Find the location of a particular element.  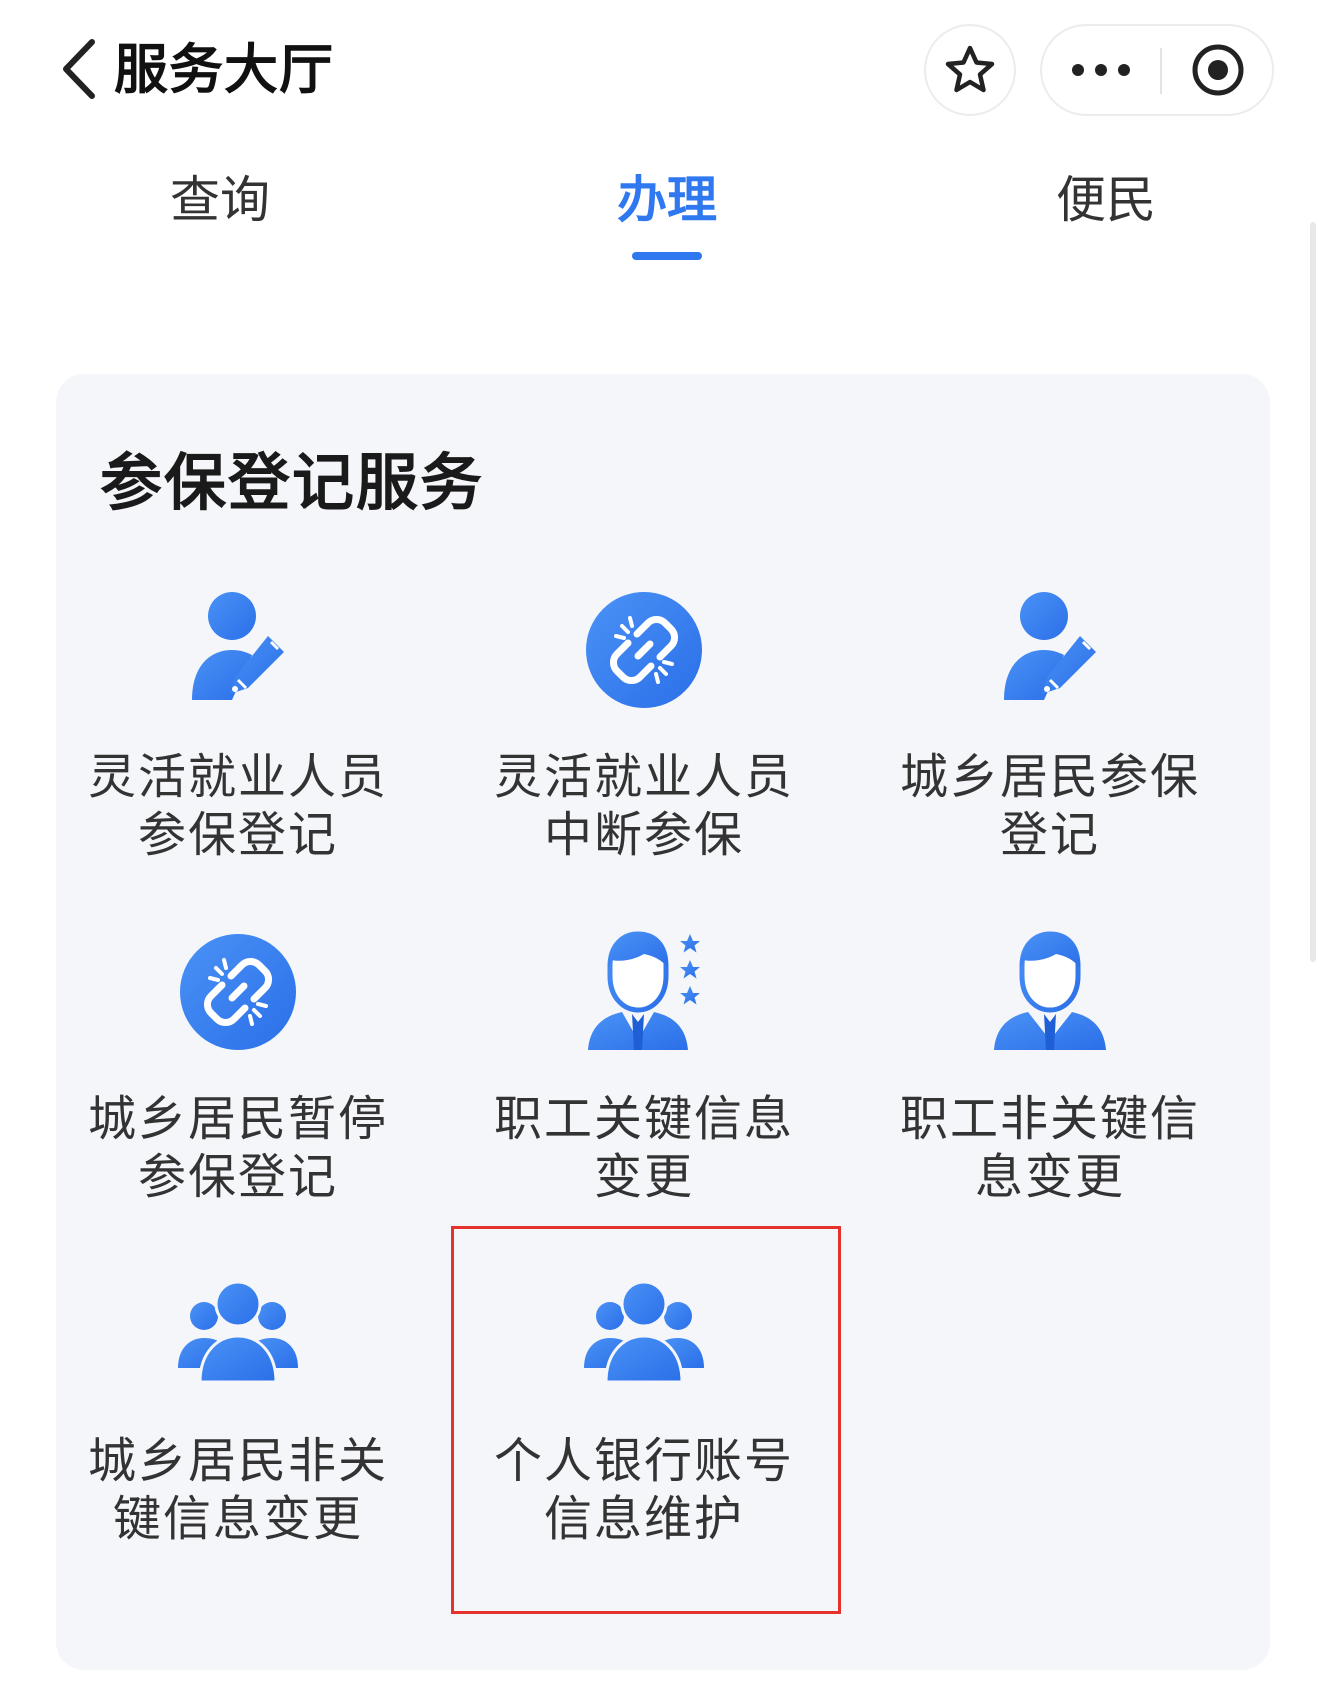

top-bar: 服务大厅 is located at coordinates (660, 70).